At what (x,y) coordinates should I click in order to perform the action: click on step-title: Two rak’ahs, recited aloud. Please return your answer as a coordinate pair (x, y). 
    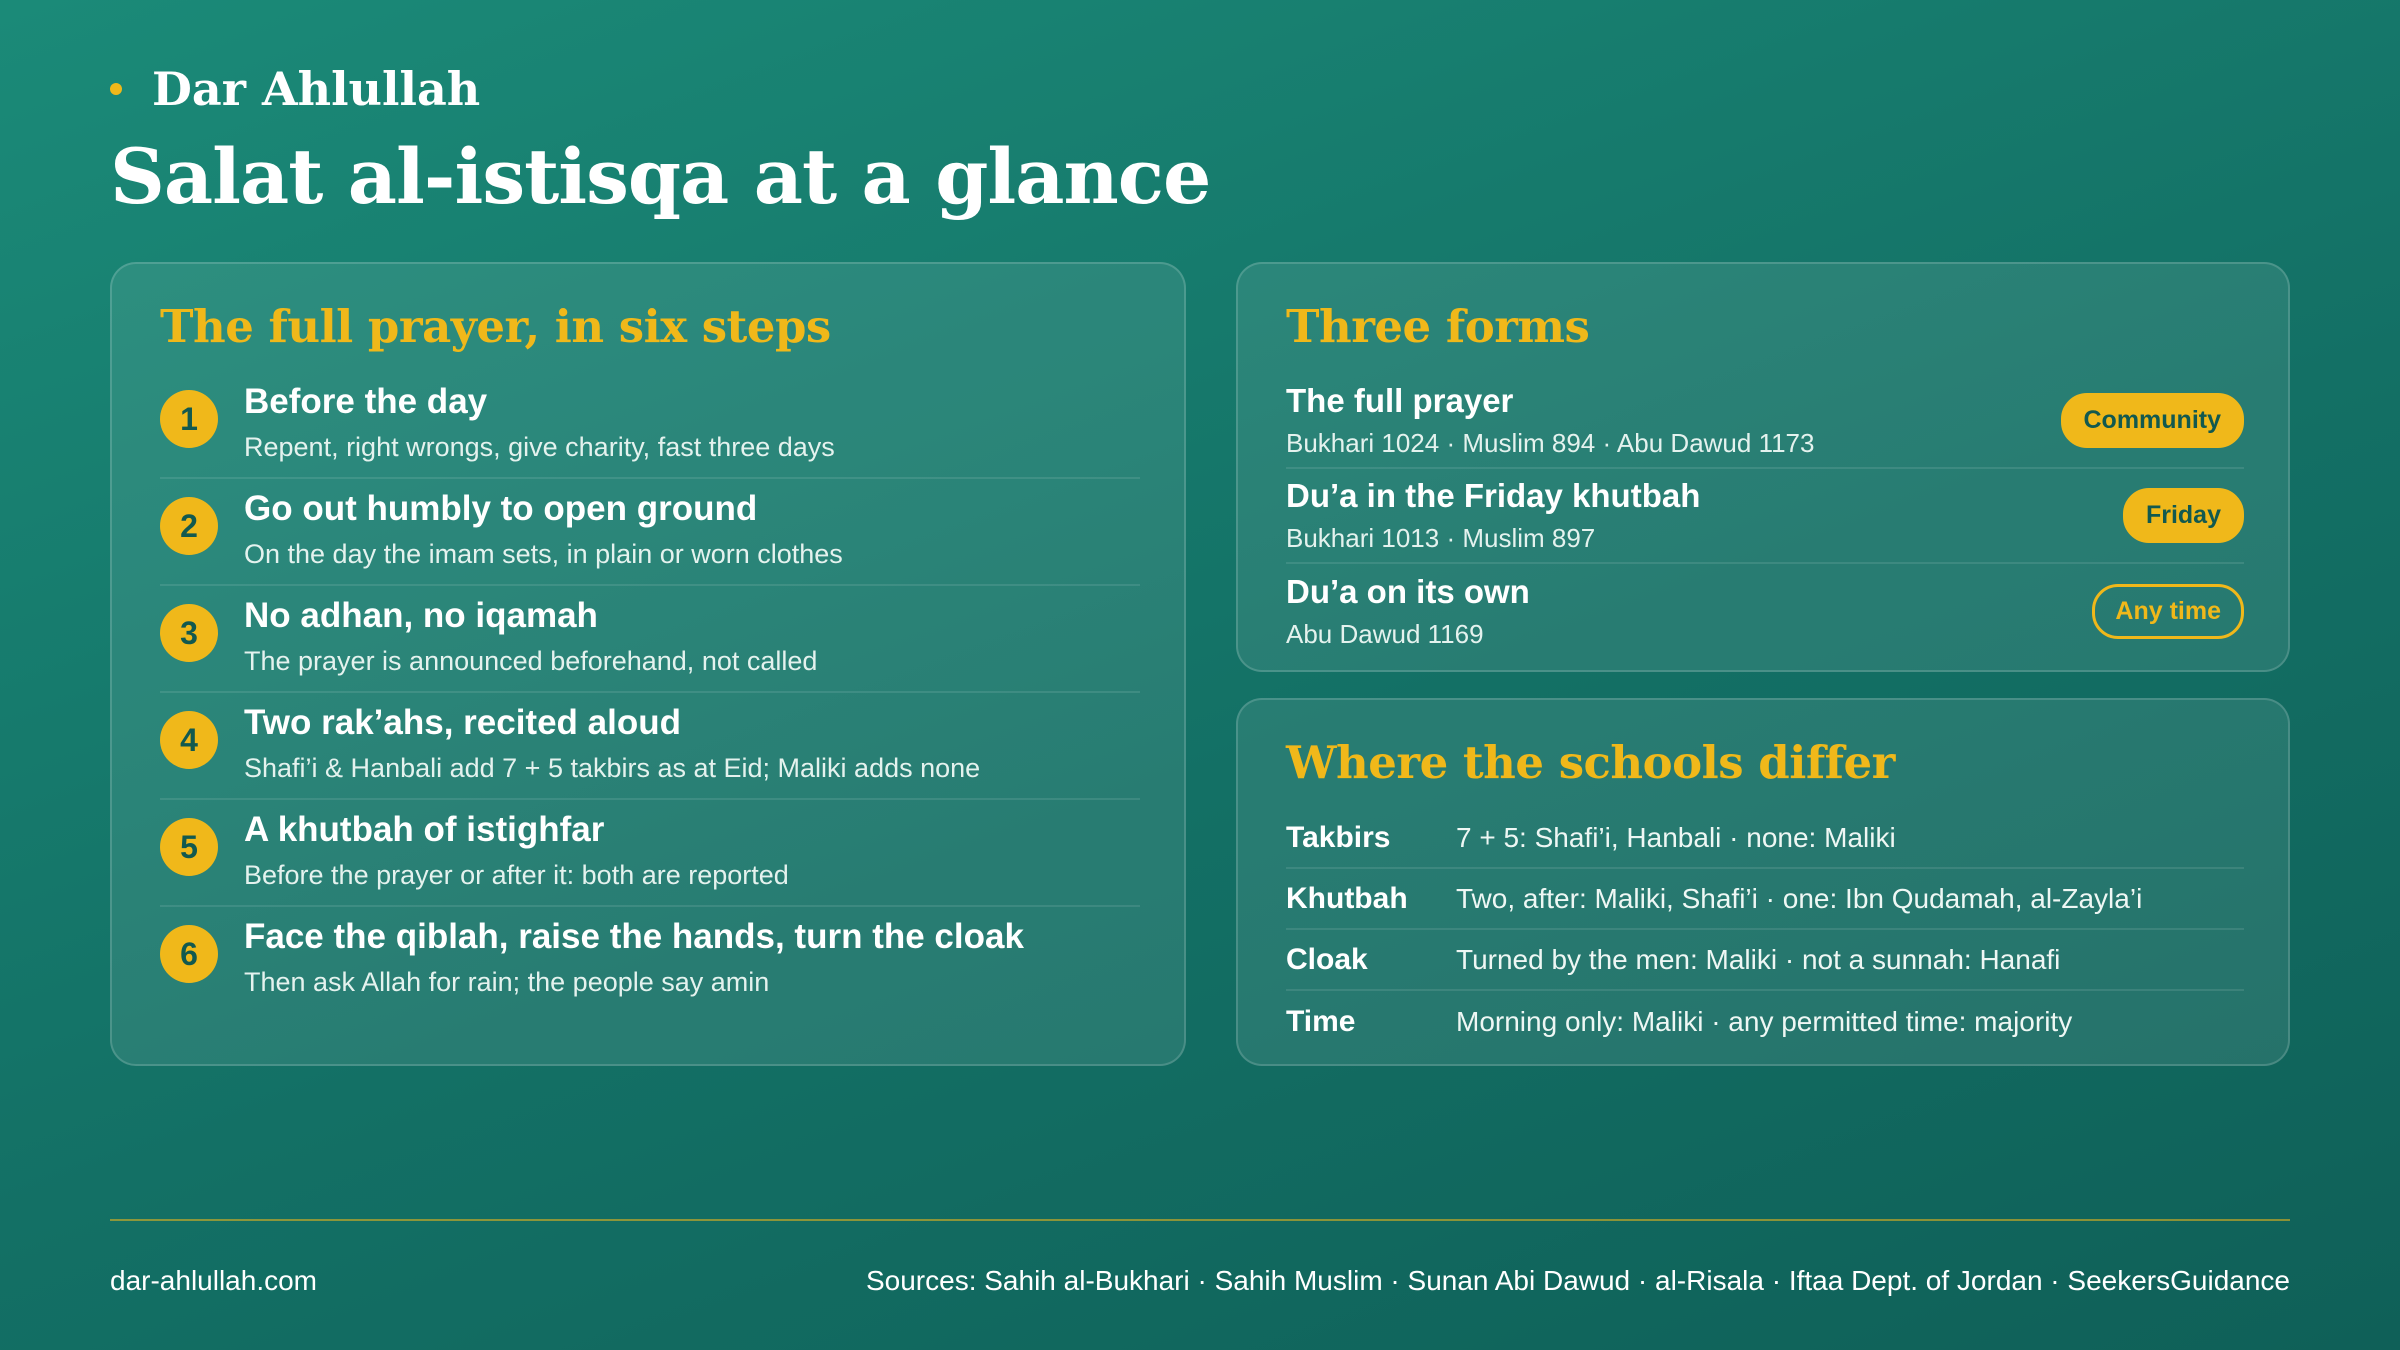
    Looking at the image, I should click on (462, 722).